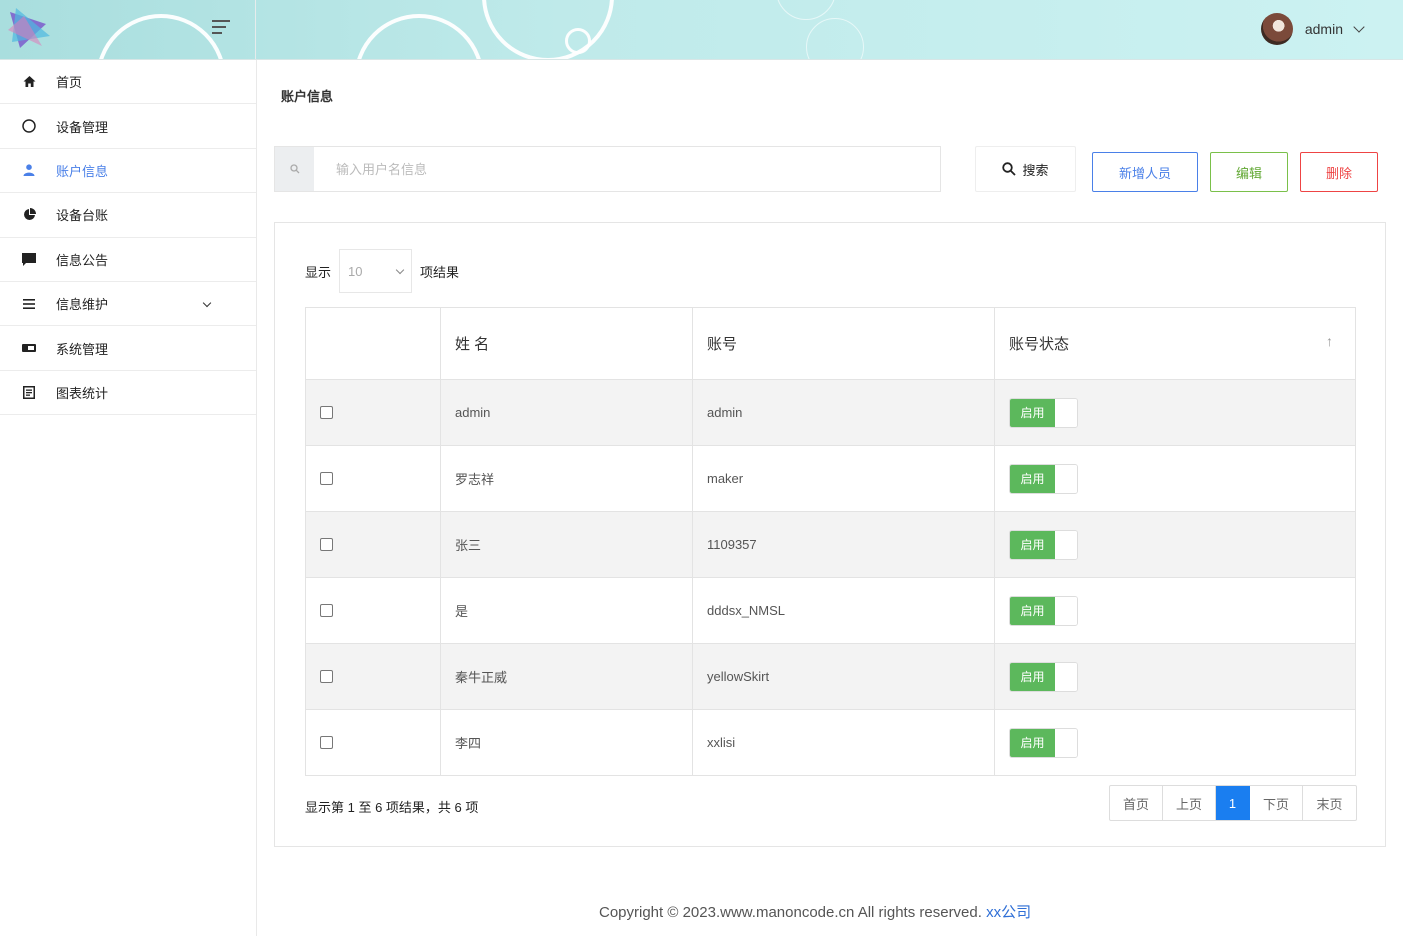 The height and width of the screenshot is (936, 1403). I want to click on sidebar-item-home: 首页, so click(128, 82).